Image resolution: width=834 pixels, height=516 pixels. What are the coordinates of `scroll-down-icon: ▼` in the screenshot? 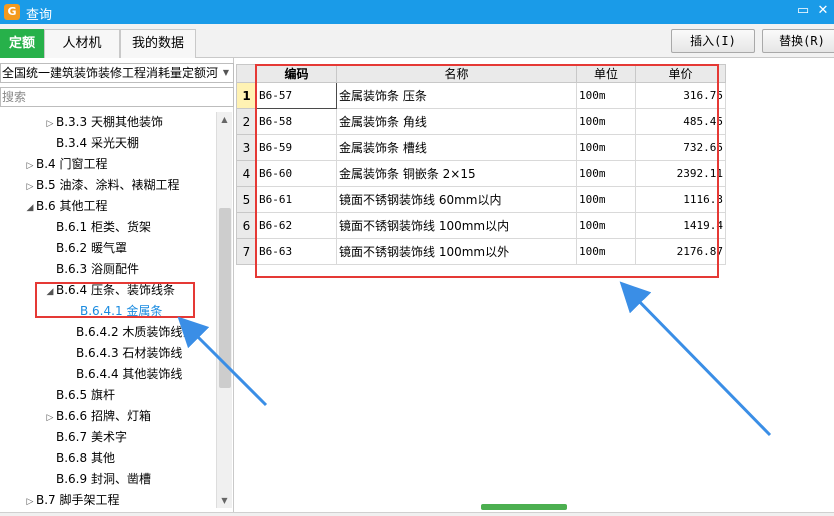 It's located at (224, 500).